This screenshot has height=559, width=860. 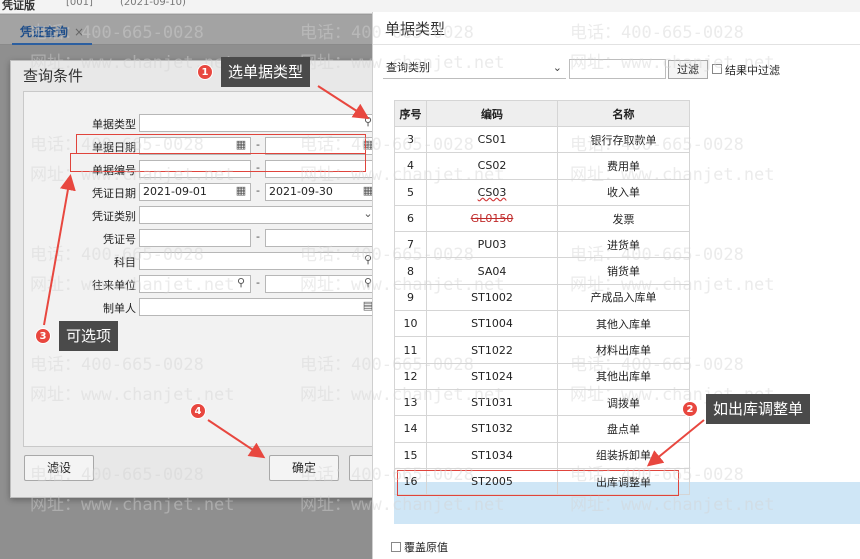 I want to click on tip-select-doc-type: 选单据类型, so click(x=266, y=72).